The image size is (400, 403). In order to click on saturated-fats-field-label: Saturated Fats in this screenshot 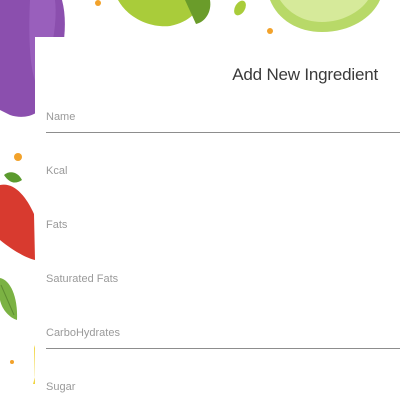, I will do `click(82, 279)`.